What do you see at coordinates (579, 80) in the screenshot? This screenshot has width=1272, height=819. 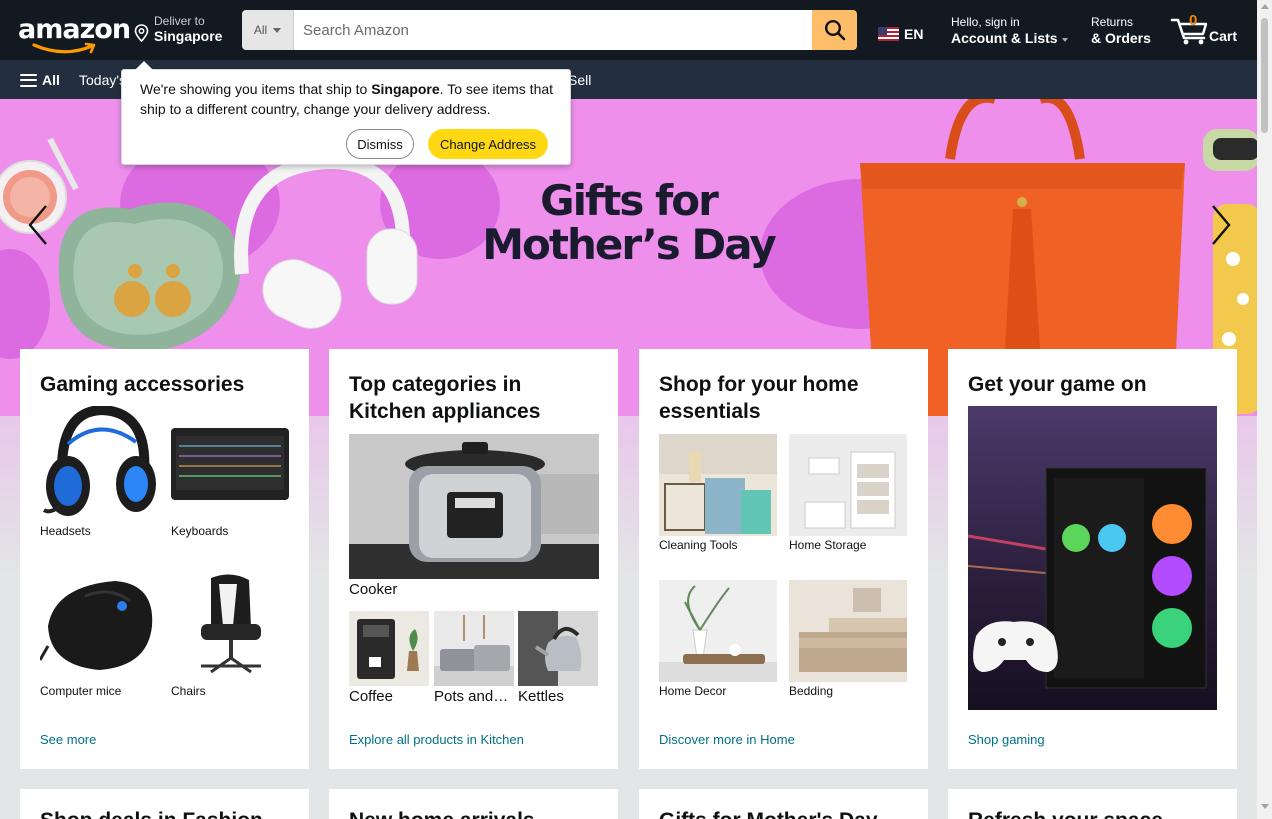 I see `nav-link-sell: Sell` at bounding box center [579, 80].